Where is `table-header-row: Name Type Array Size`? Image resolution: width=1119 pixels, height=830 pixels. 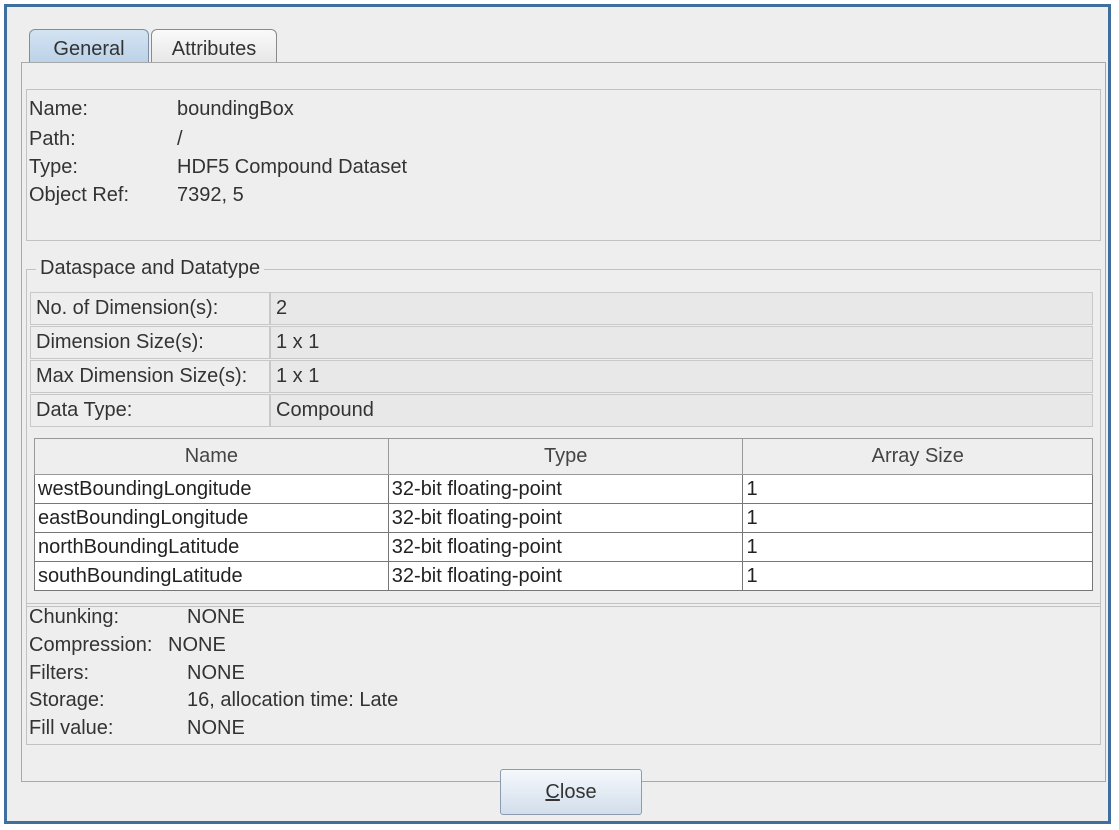
table-header-row: Name Type Array Size is located at coordinates (563, 456).